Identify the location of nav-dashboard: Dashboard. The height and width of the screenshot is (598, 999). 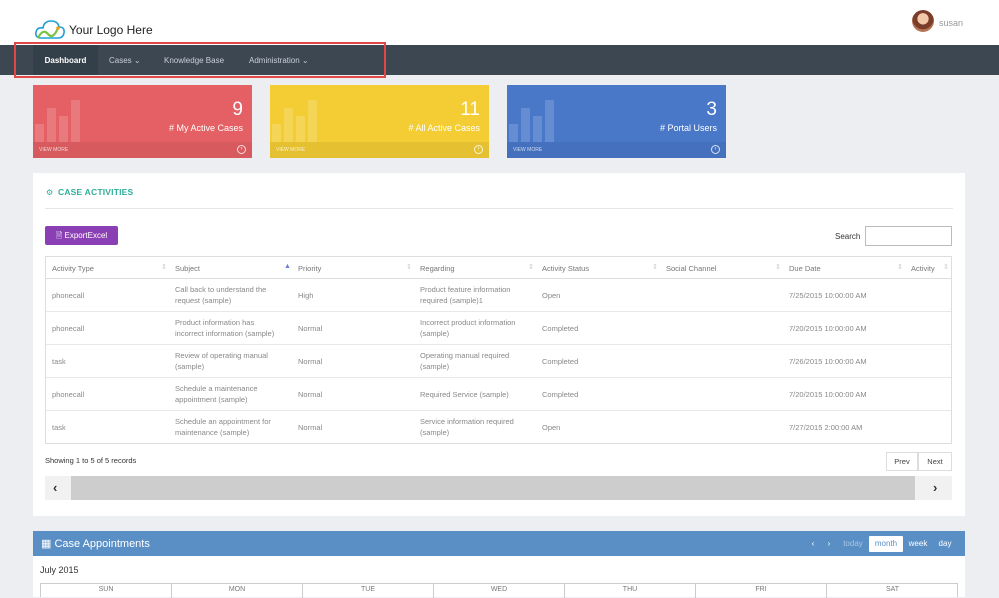
(65, 60).